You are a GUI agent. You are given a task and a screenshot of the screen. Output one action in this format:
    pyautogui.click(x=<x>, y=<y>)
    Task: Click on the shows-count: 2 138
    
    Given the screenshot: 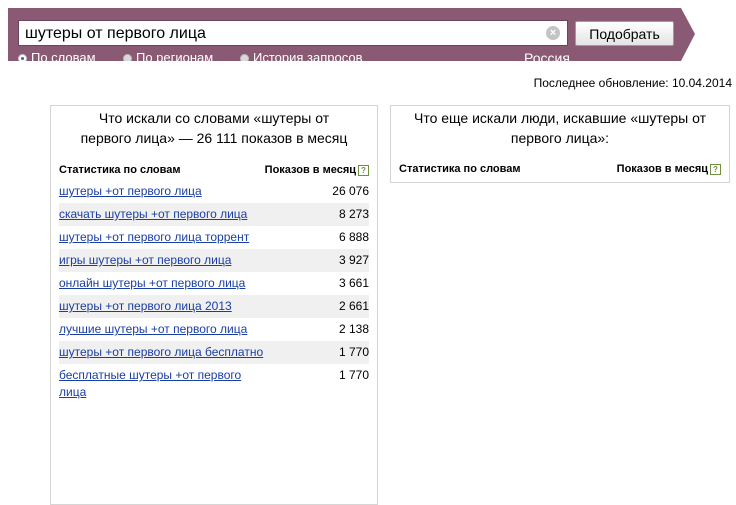 What is the action you would take?
    pyautogui.click(x=353, y=329)
    